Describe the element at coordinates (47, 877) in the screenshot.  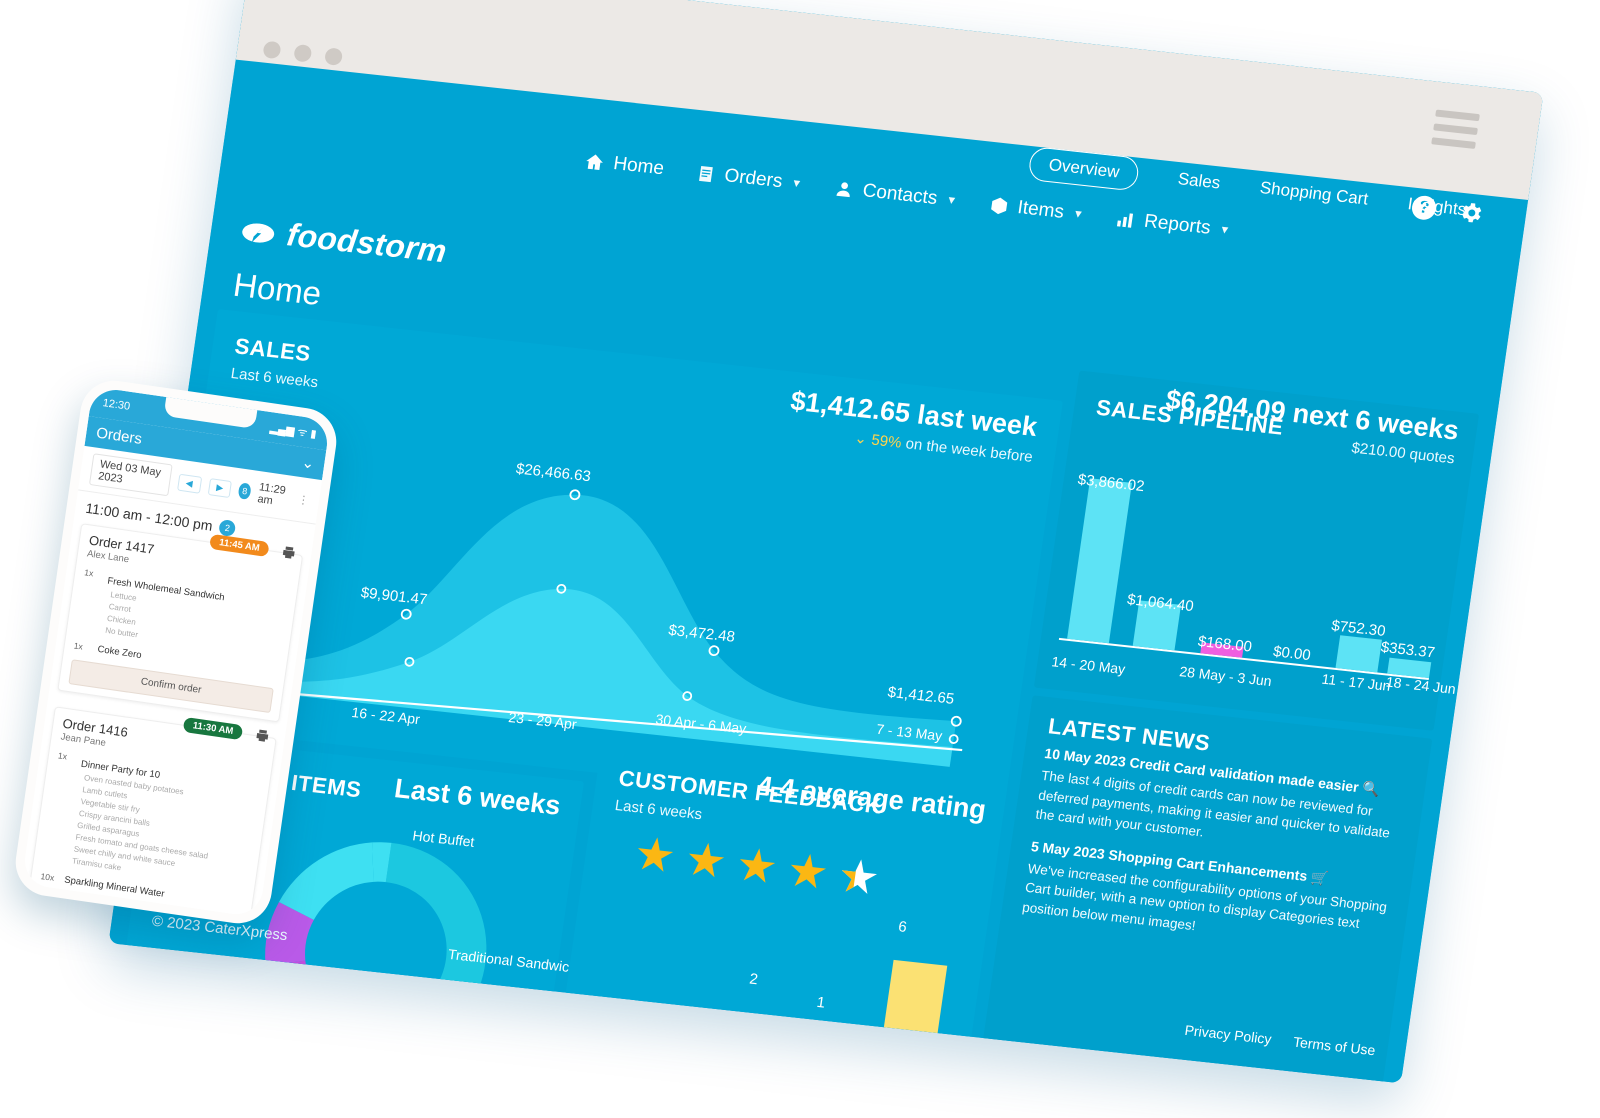
I see `order-qty: 10x` at that location.